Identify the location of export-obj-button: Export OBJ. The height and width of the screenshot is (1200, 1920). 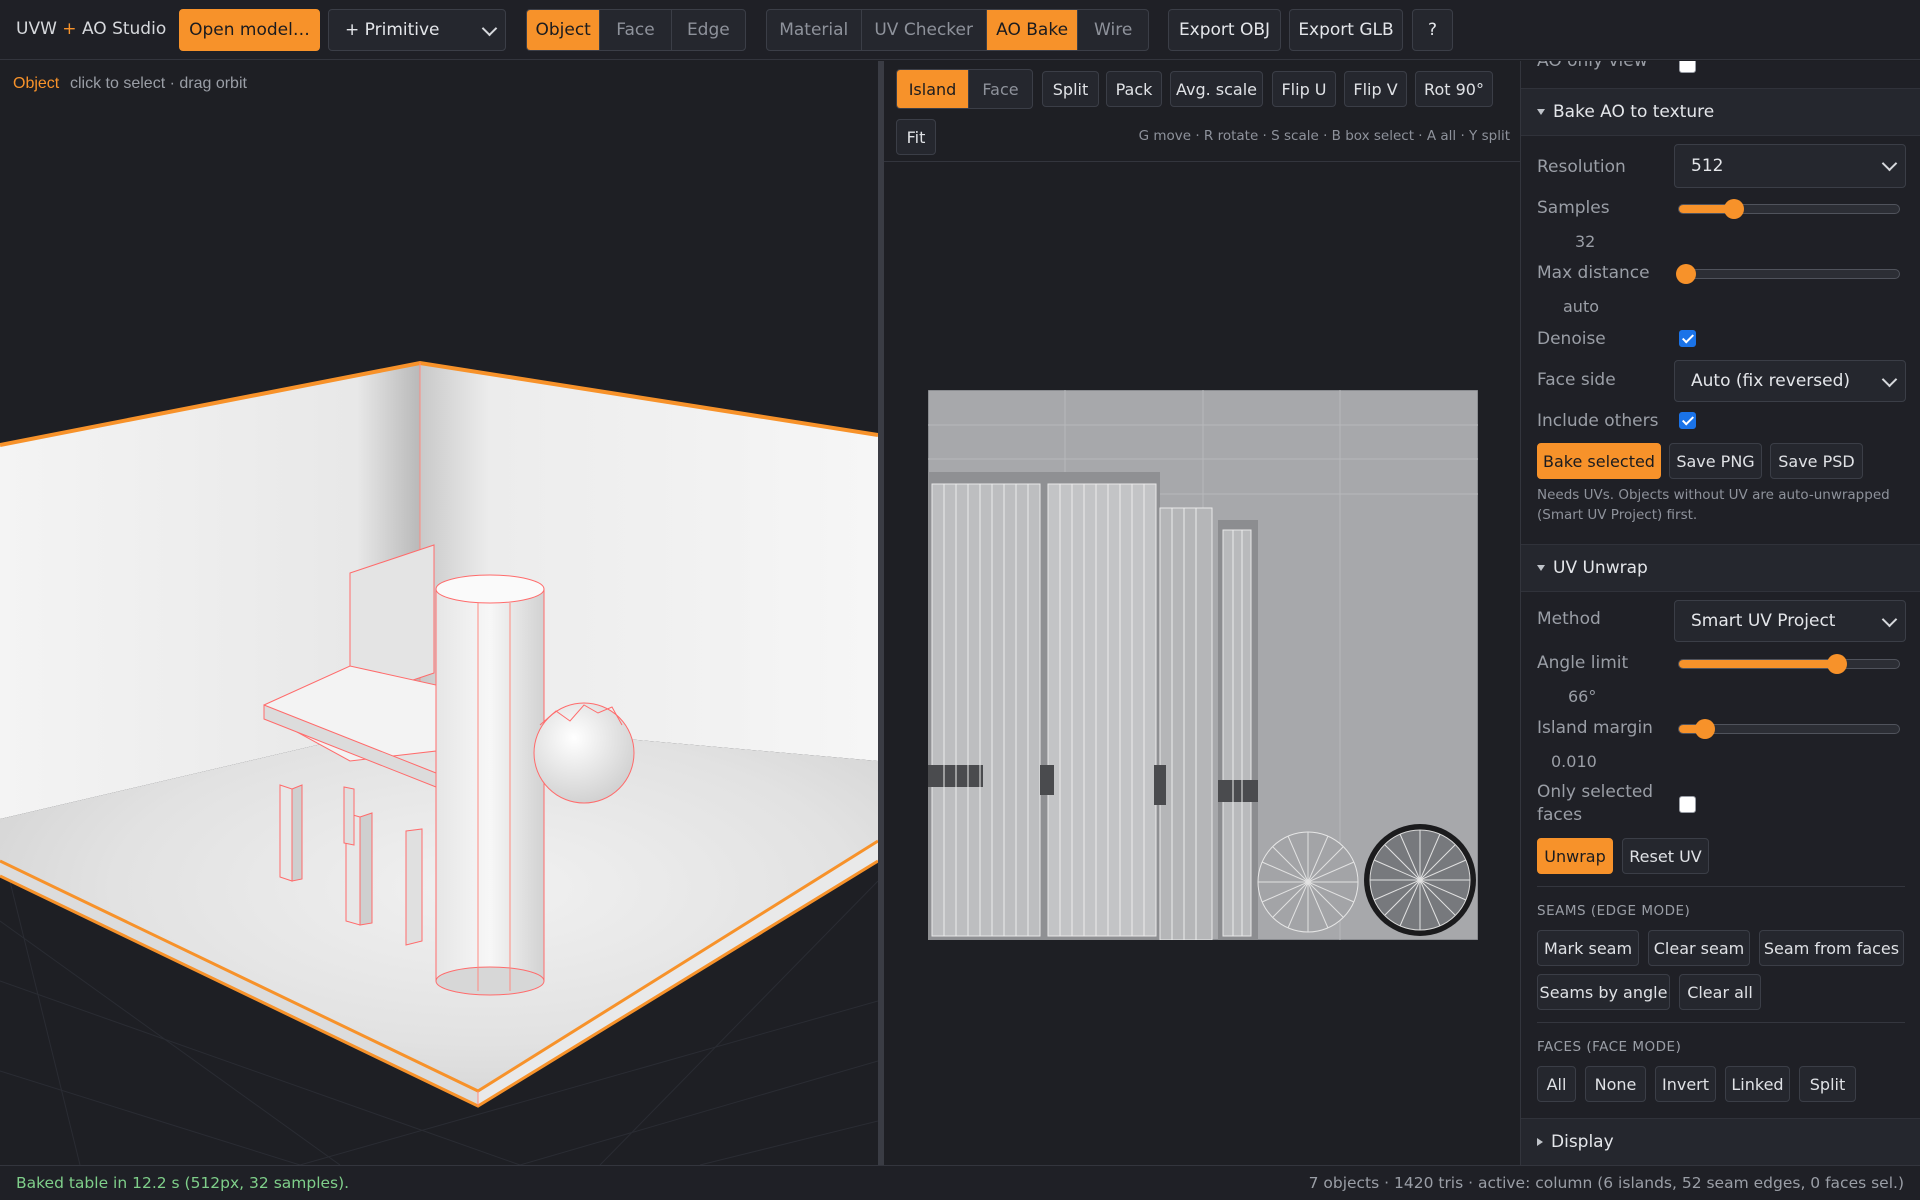
(1224, 30).